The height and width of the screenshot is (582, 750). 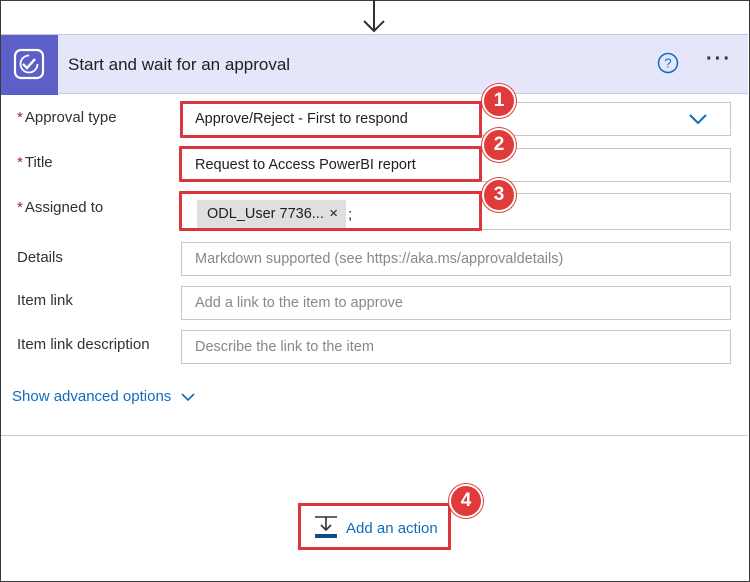 What do you see at coordinates (721, 61) in the screenshot?
I see `ellipsis-icon: ···` at bounding box center [721, 61].